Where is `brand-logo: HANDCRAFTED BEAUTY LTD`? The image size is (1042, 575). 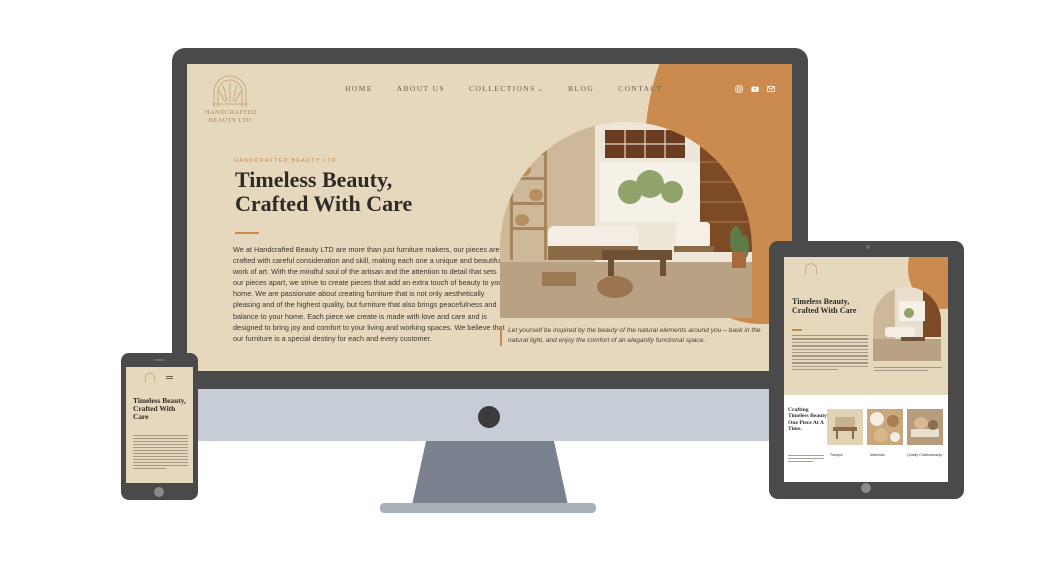 brand-logo: HANDCRAFTED BEAUTY LTD is located at coordinates (231, 99).